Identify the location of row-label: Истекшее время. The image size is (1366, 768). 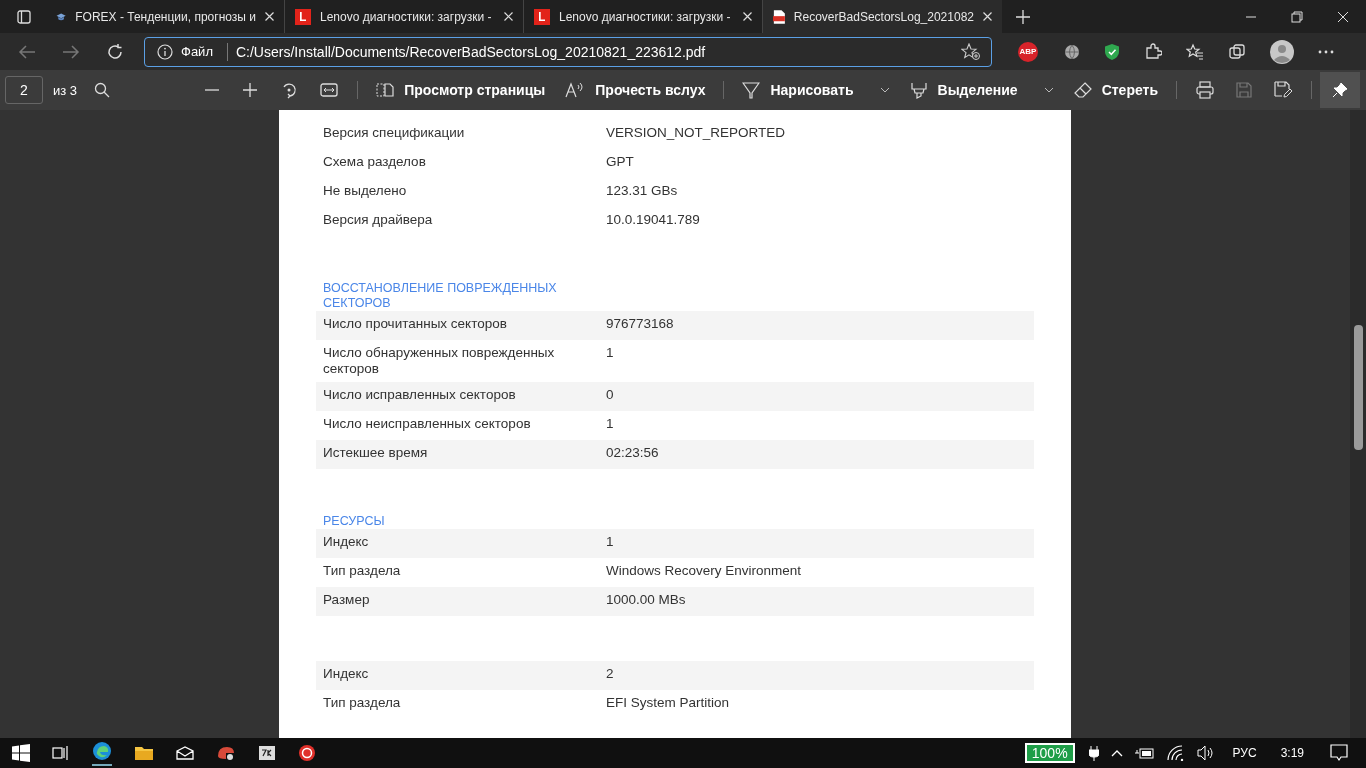
(376, 453).